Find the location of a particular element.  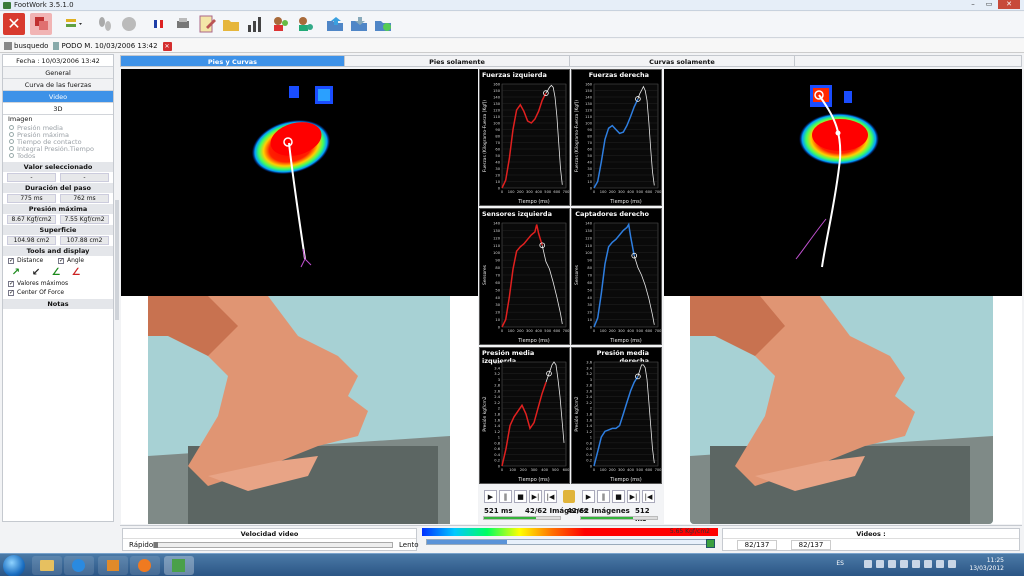

radio-todos: Todos is located at coordinates (58, 156).